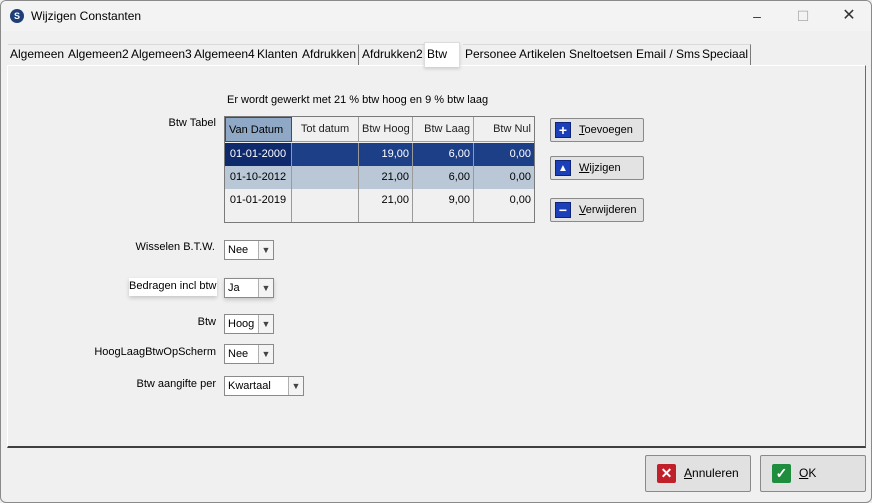 This screenshot has height=503, width=872. What do you see at coordinates (443, 129) in the screenshot?
I see `column-header-btw-laag: Btw Laag` at bounding box center [443, 129].